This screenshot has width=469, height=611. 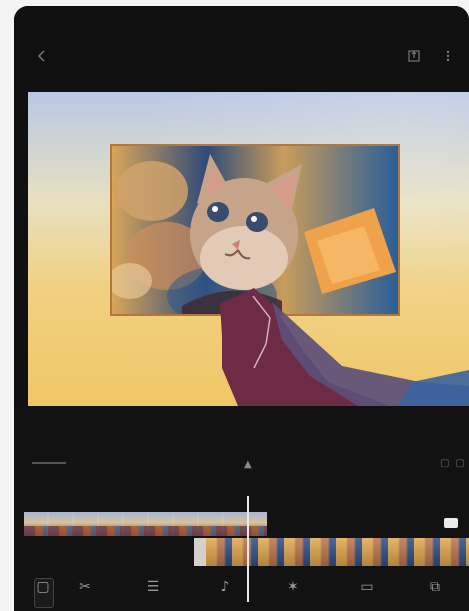 I want to click on tool-6: ▭, so click(x=367, y=594).